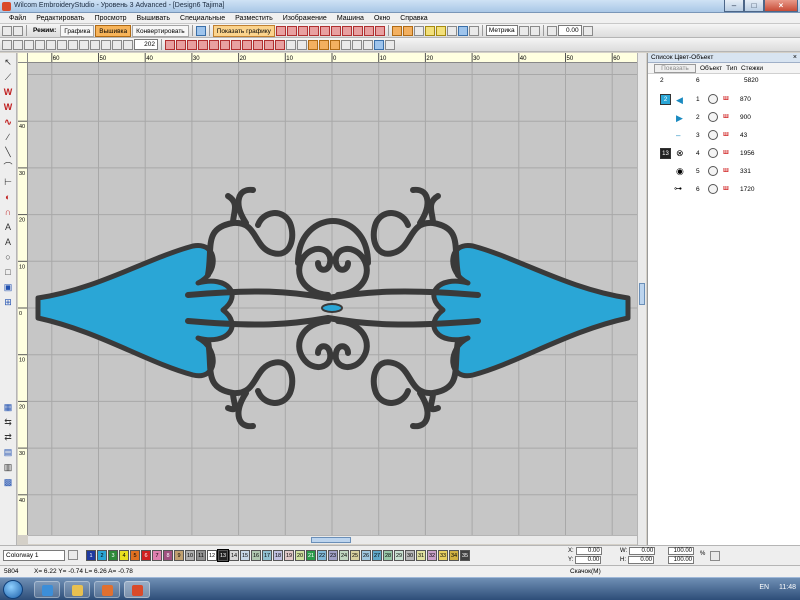 Image resolution: width=800 pixels, height=600 pixels. What do you see at coordinates (192, 44) in the screenshot?
I see `scale-icon` at bounding box center [192, 44].